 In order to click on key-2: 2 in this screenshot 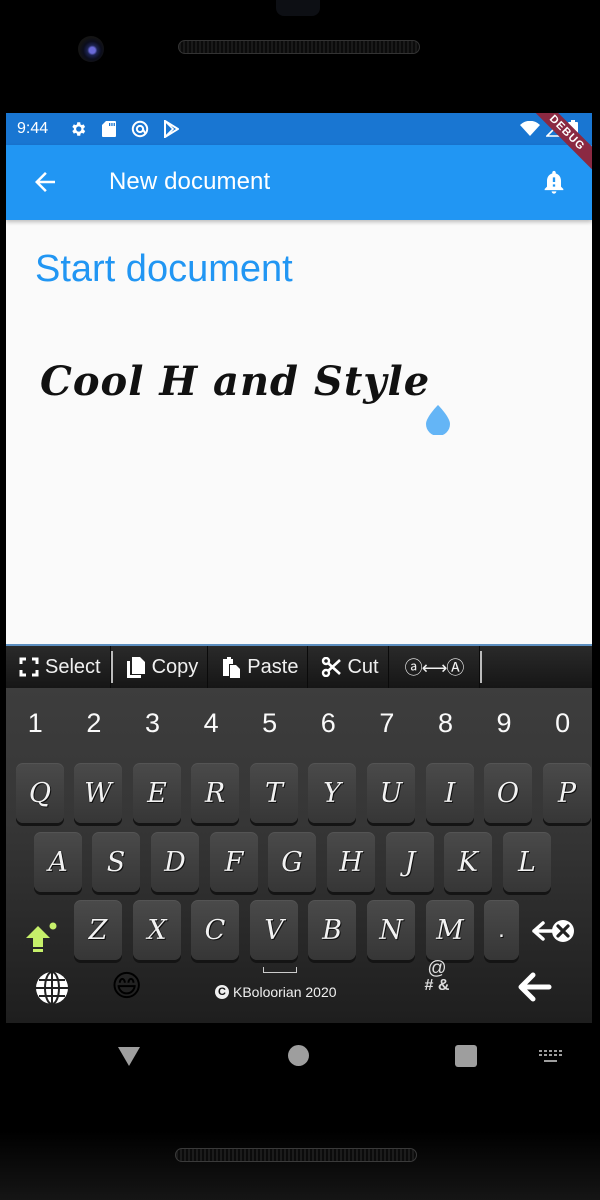, I will do `click(94, 723)`.